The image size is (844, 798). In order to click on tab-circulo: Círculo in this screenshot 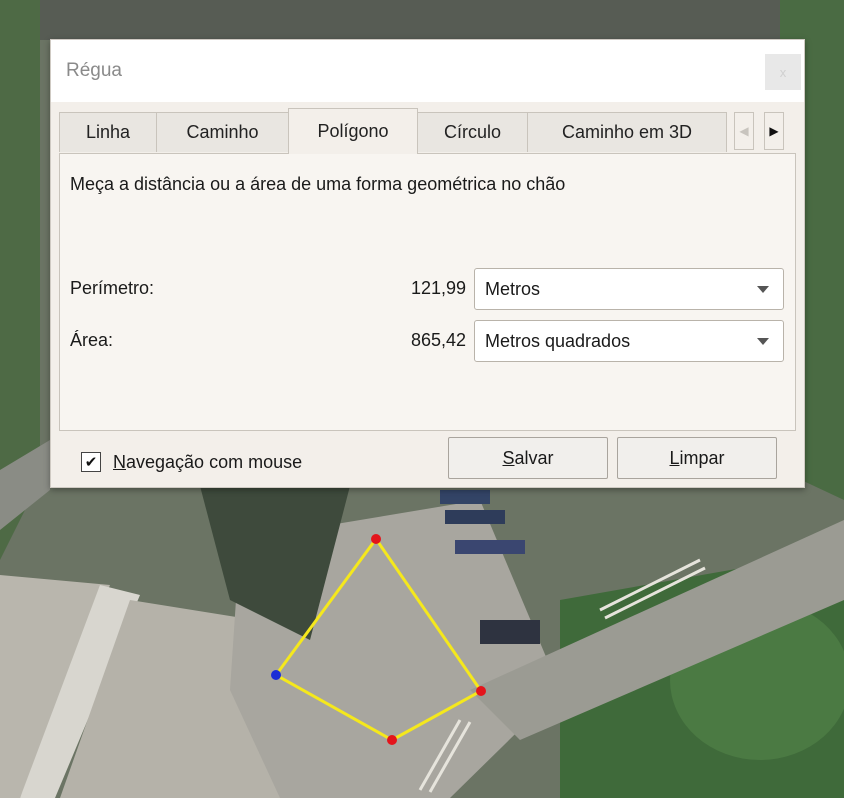, I will do `click(472, 132)`.